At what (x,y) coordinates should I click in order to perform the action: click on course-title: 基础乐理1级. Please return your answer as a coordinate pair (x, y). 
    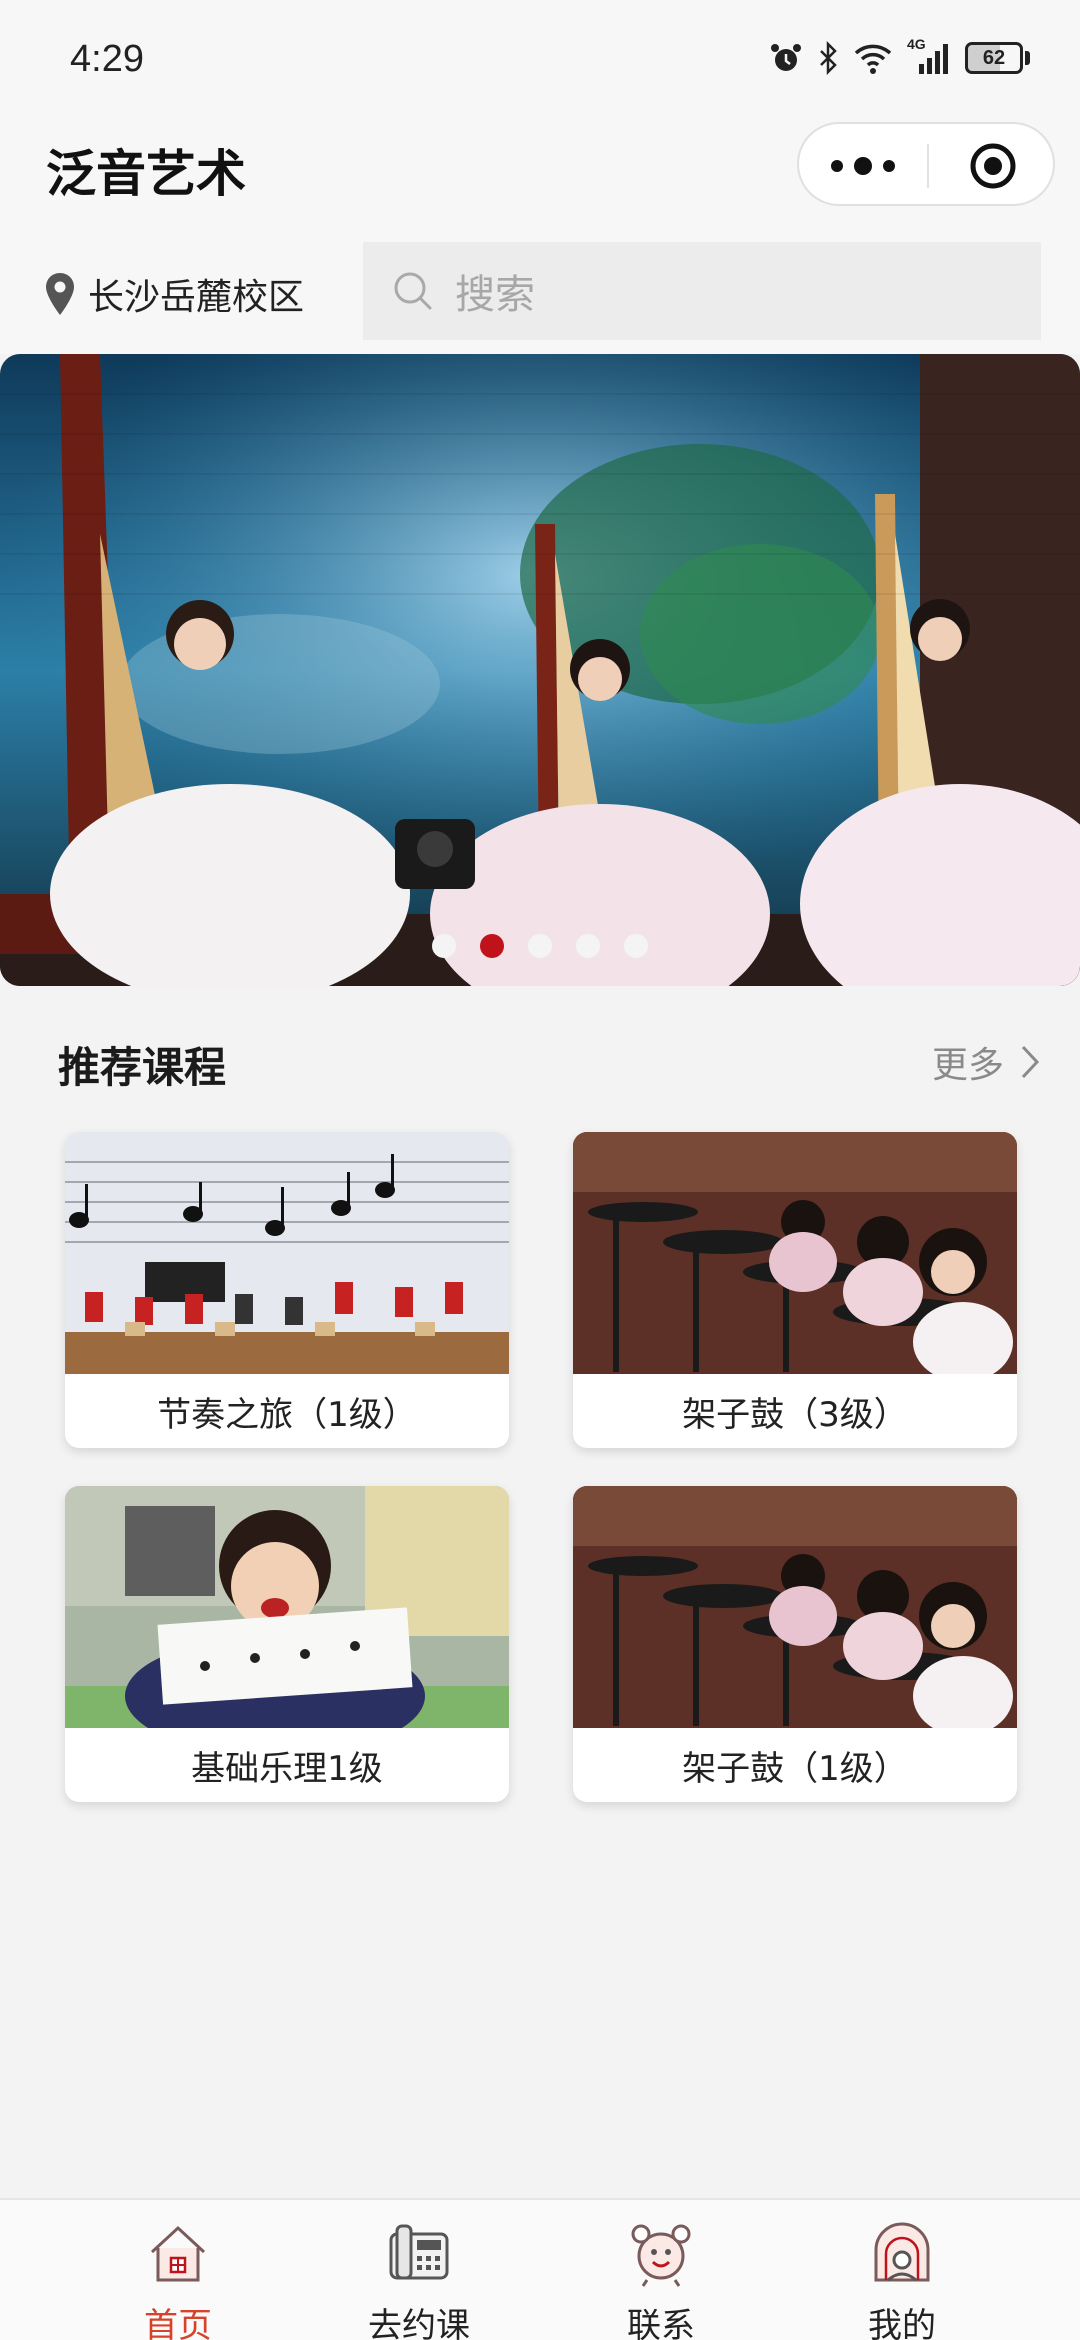
    Looking at the image, I should click on (287, 1768).